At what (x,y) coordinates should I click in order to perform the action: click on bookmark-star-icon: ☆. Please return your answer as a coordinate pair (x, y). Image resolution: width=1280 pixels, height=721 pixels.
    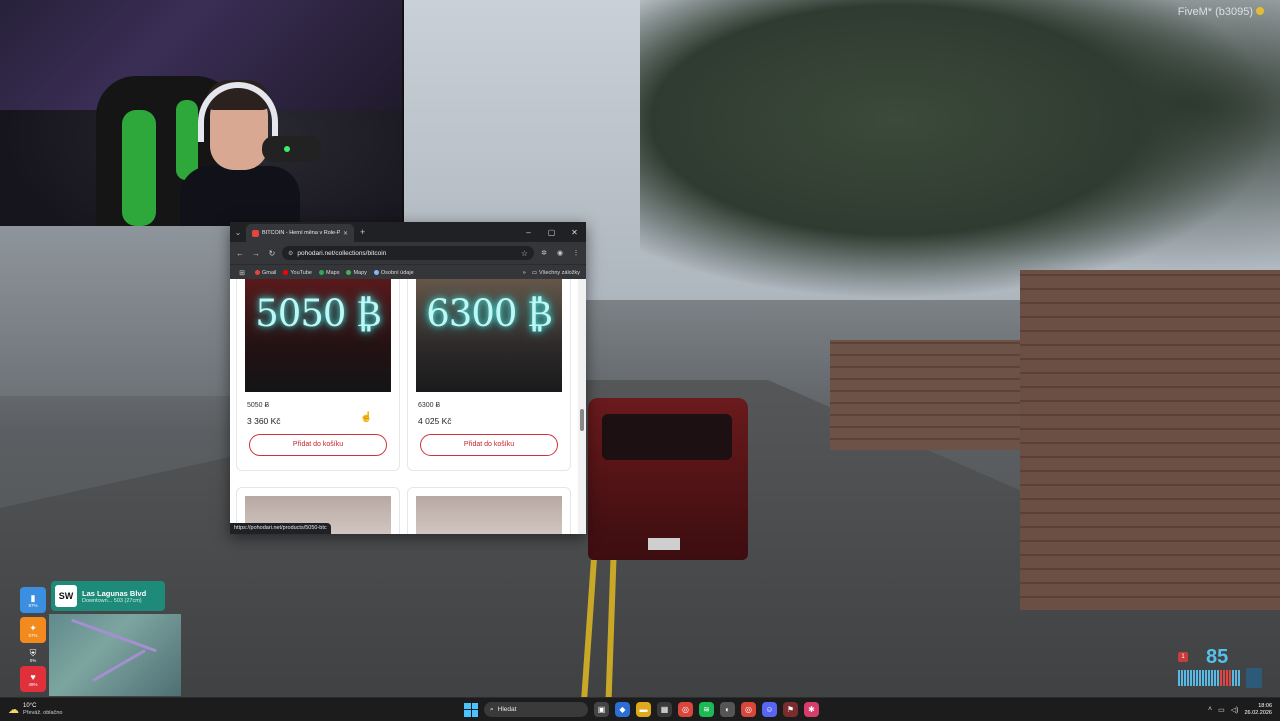
    Looking at the image, I should click on (524, 253).